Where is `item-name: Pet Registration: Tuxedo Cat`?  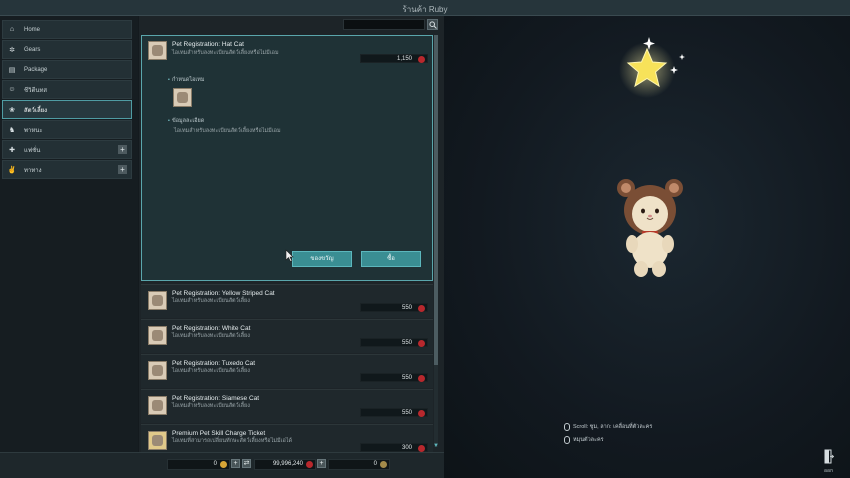 item-name: Pet Registration: Tuxedo Cat is located at coordinates (214, 363).